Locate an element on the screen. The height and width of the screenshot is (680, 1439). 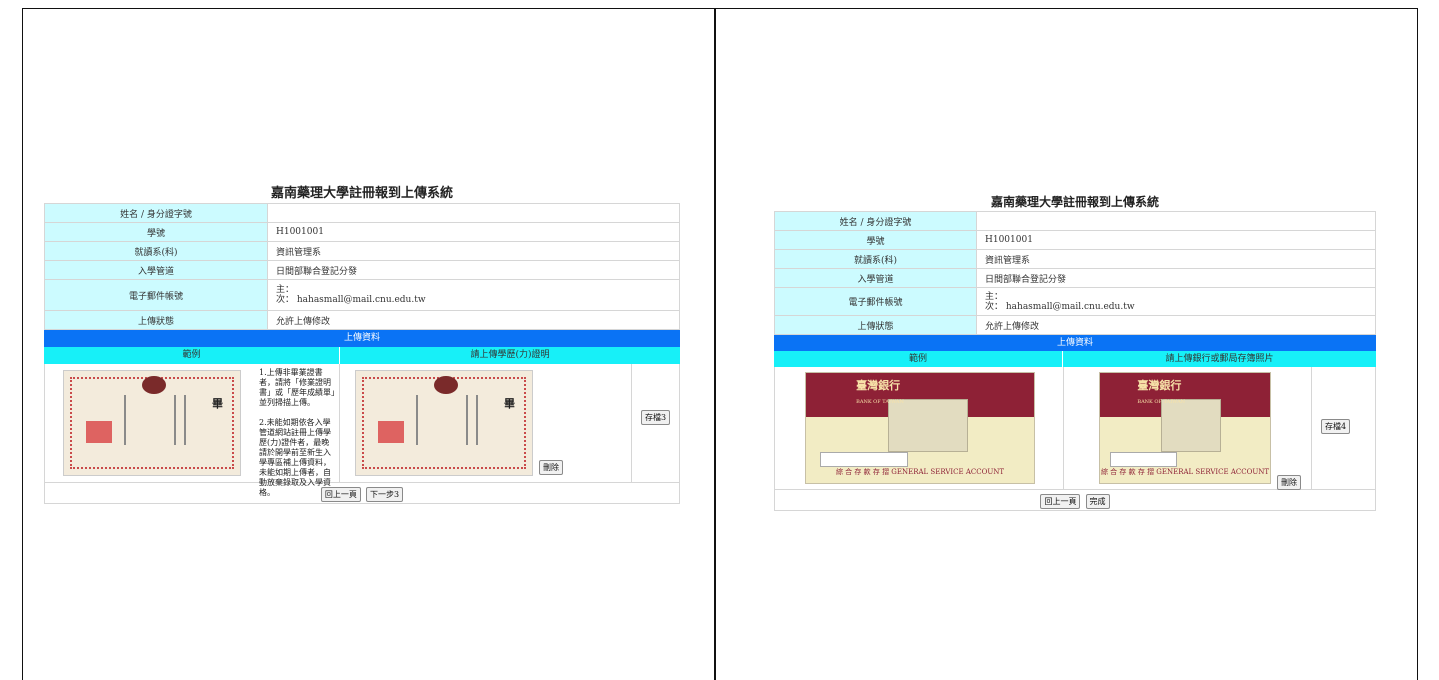
back-button: 回上一頁 is located at coordinates (1060, 501).